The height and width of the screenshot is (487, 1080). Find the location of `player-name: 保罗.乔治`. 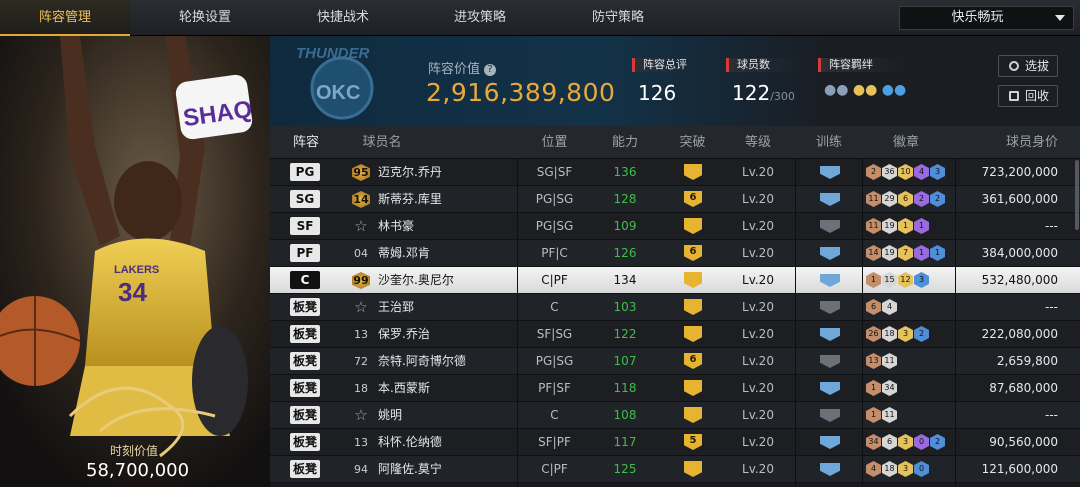

player-name: 保罗.乔治 is located at coordinates (404, 334).